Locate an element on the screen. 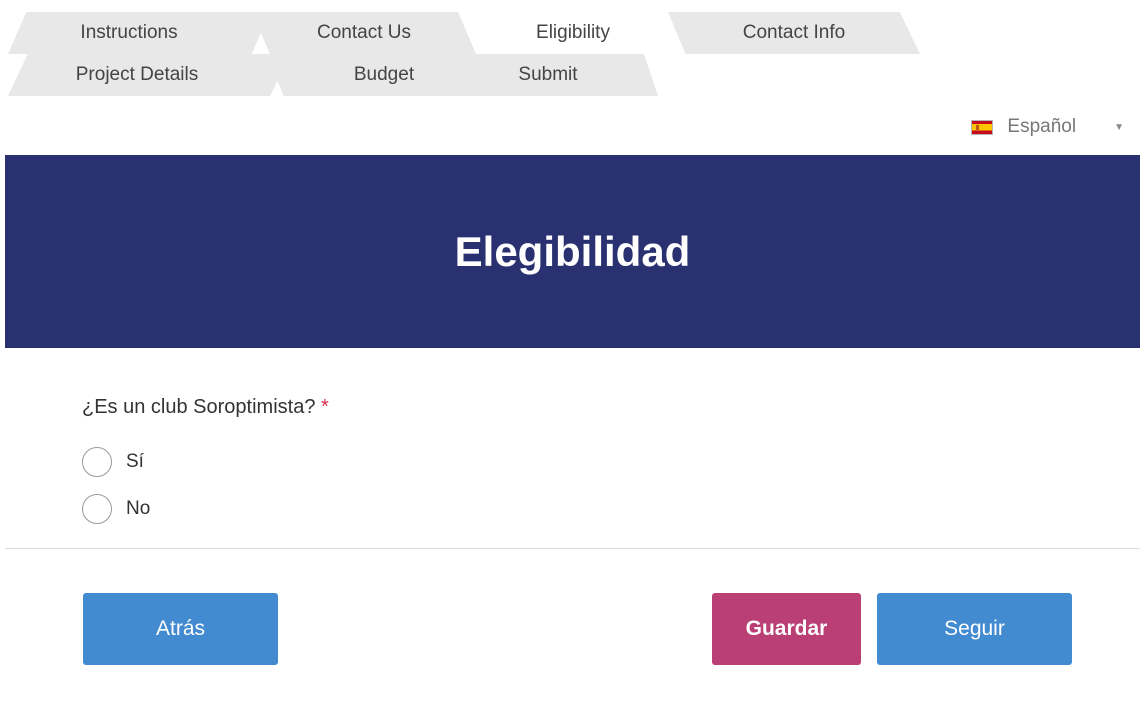 This screenshot has height=702, width=1140. divider is located at coordinates (572, 548).